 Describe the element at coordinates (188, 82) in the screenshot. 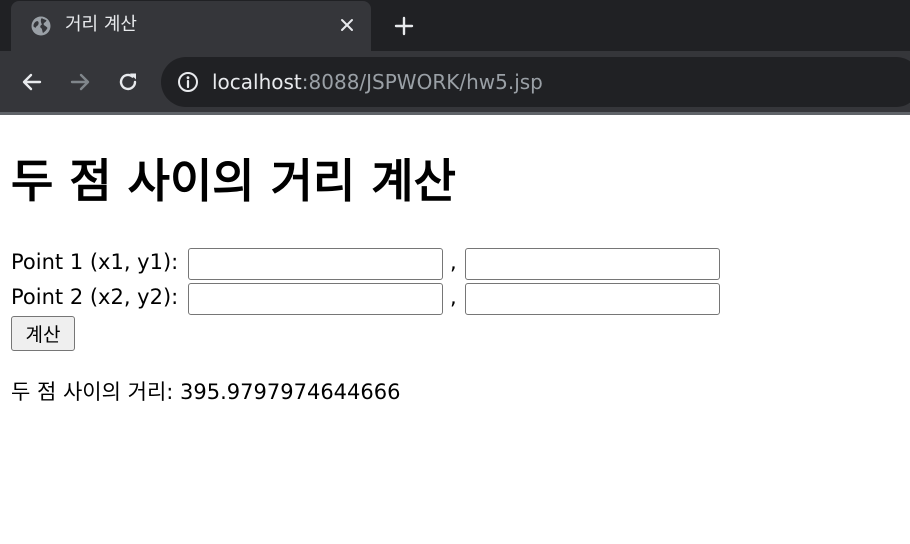

I see `info-icon` at that location.